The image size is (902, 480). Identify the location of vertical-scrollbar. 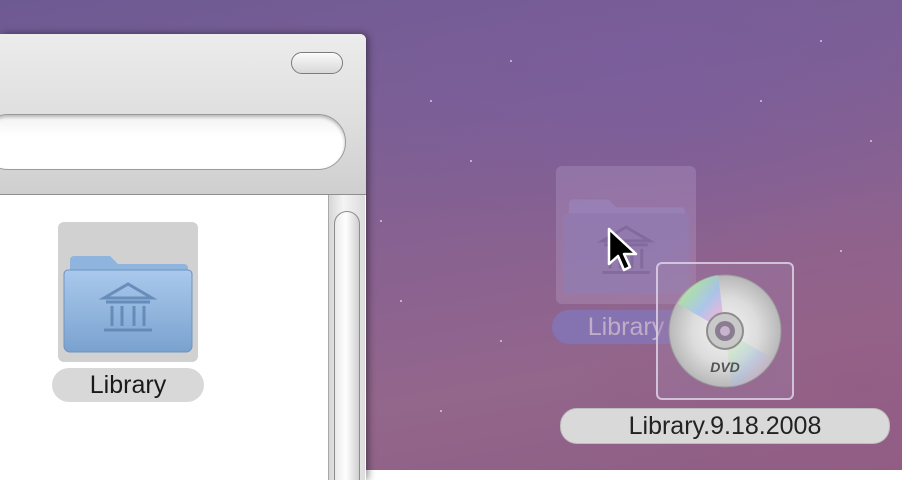
(346, 337).